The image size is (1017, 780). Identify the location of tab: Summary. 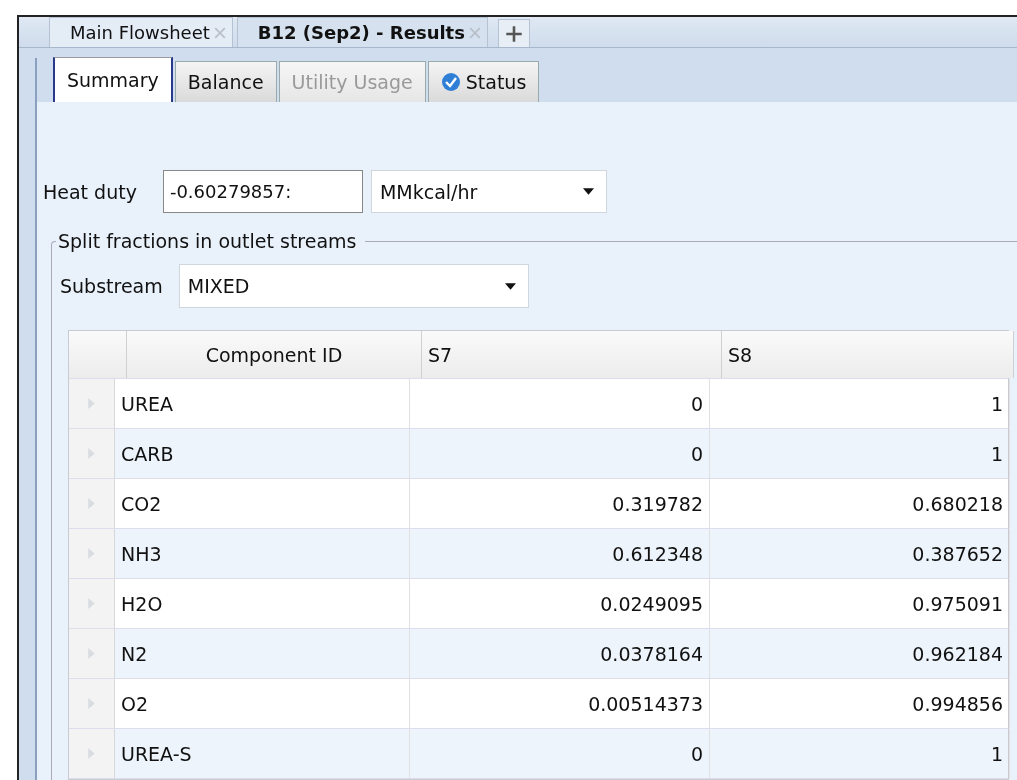
(113, 79).